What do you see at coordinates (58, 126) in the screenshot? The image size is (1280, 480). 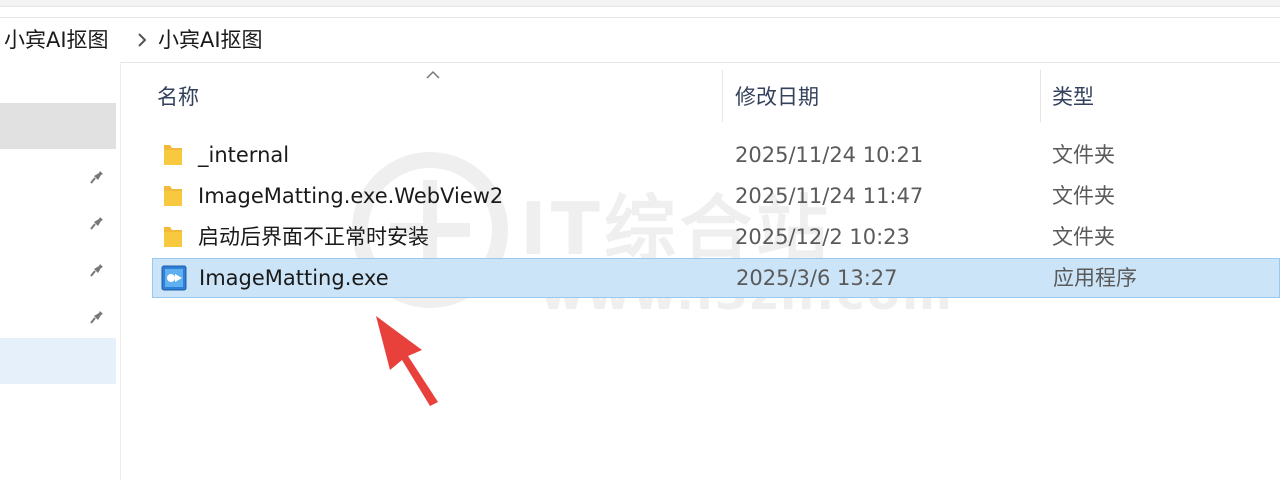 I see `nav-item-selected` at bounding box center [58, 126].